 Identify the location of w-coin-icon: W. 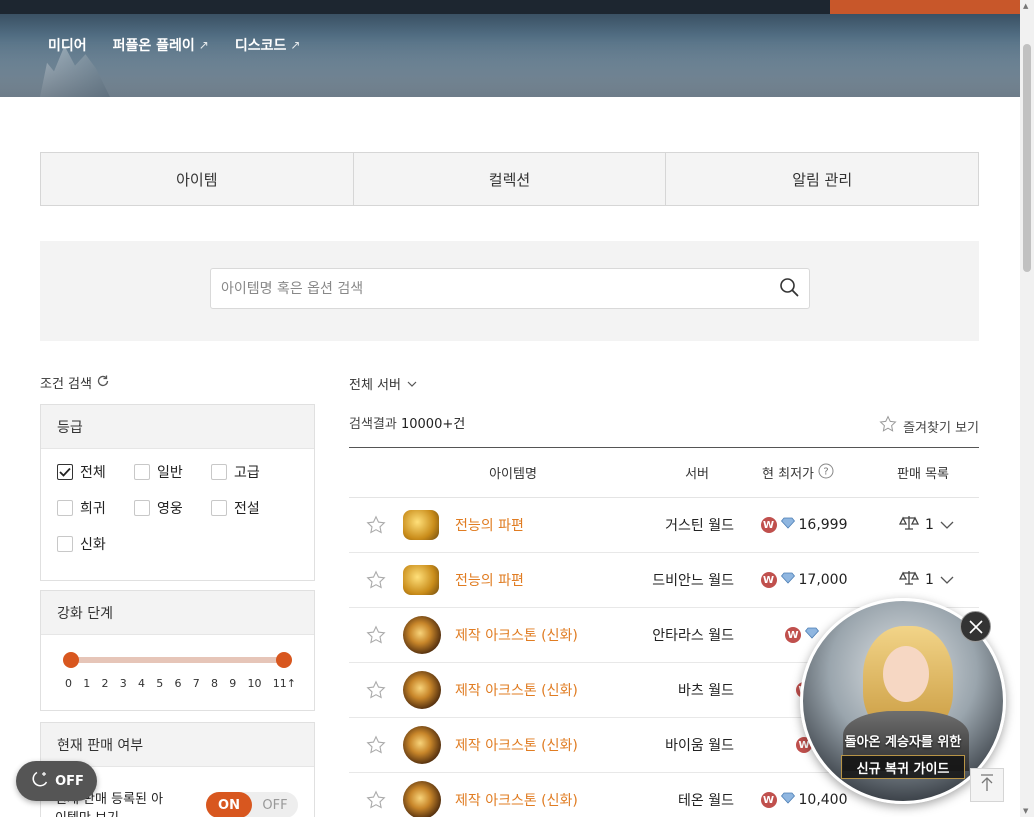
(768, 580).